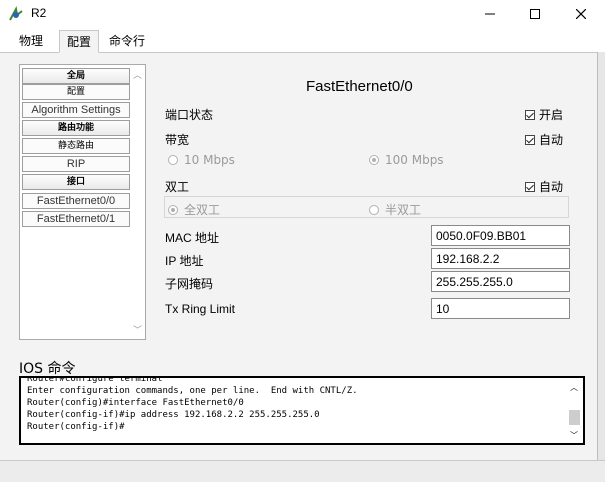 The width and height of the screenshot is (605, 482). What do you see at coordinates (39, 13) in the screenshot?
I see `window-title: R2` at bounding box center [39, 13].